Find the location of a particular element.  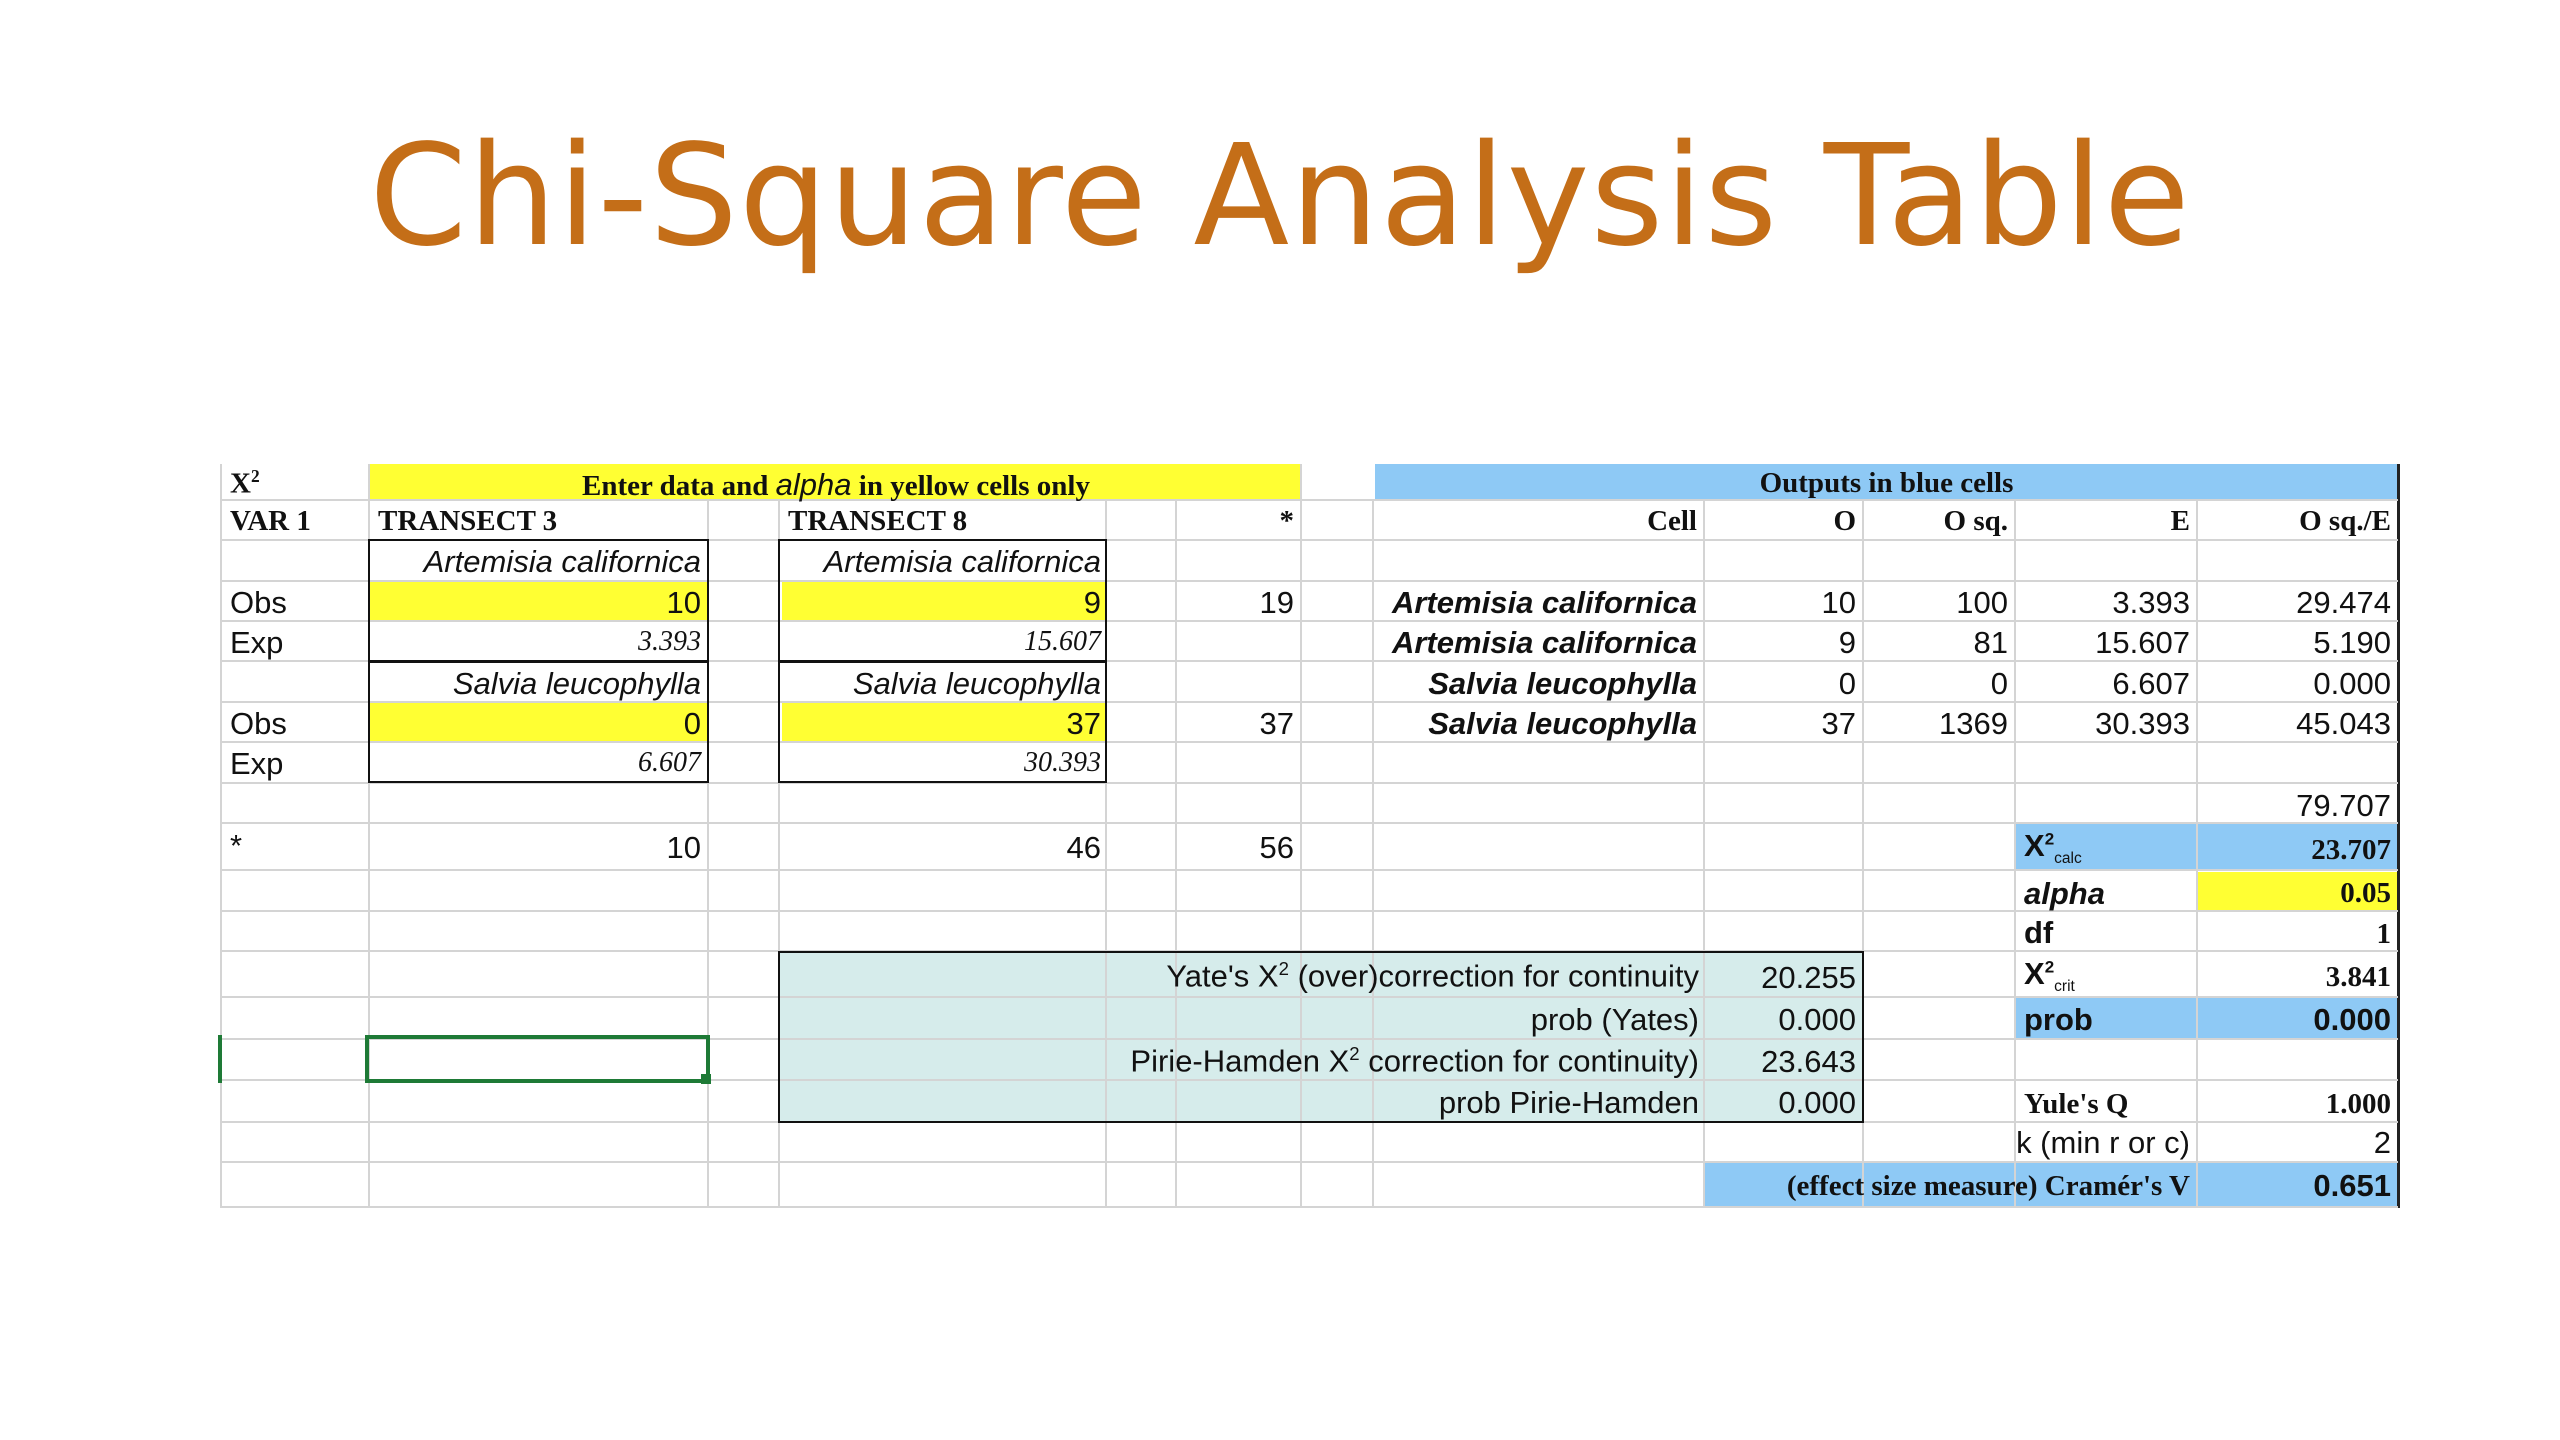

row-total-2: 37 is located at coordinates (1276, 723).